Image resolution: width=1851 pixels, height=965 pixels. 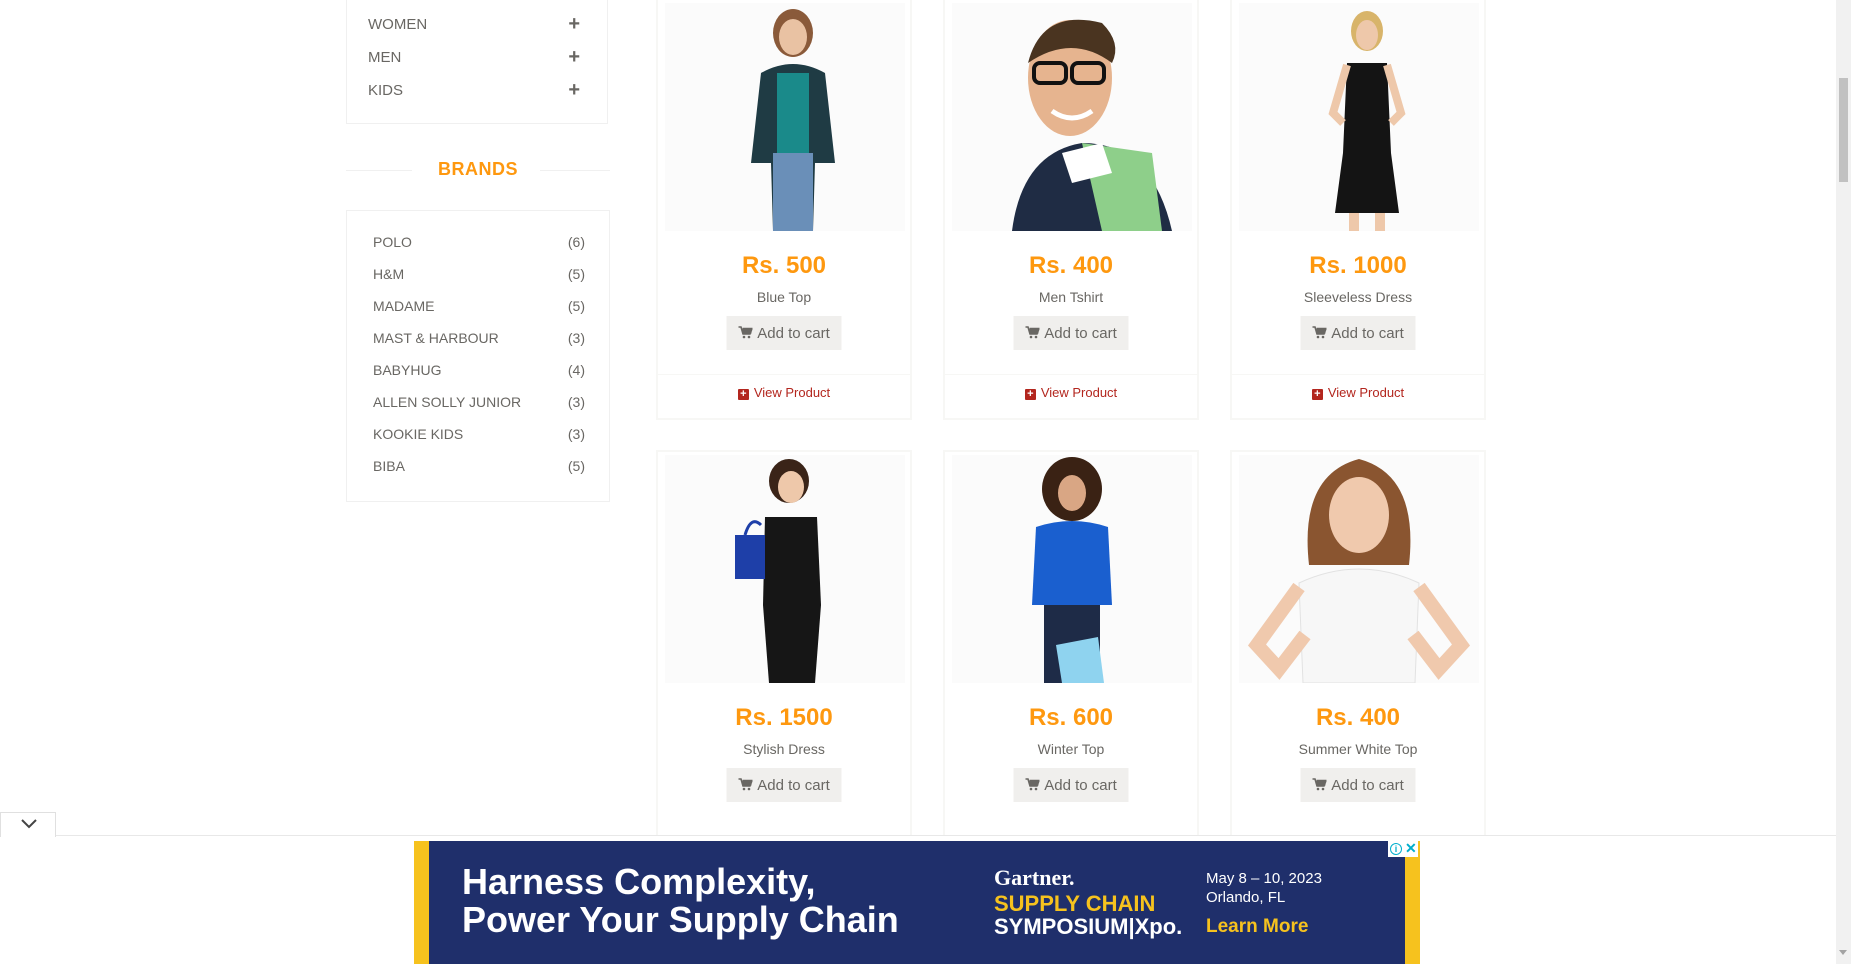 What do you see at coordinates (778, 571) in the screenshot?
I see `product-photo-stylish-dress` at bounding box center [778, 571].